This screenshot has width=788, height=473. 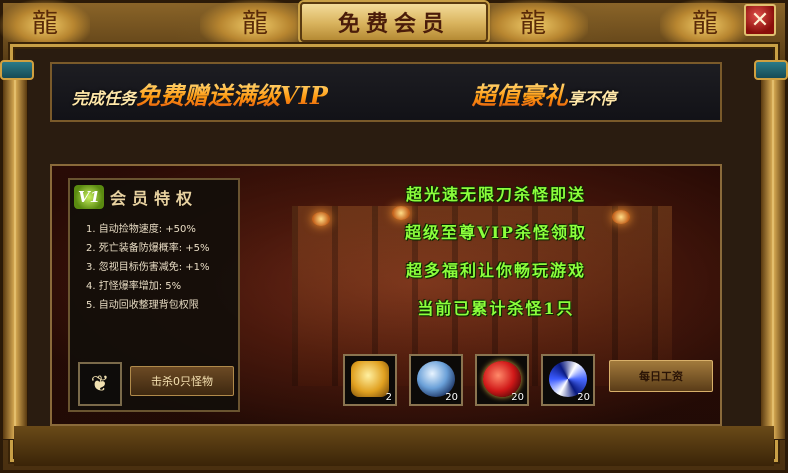 I want to click on privilege-item: 2. 死亡装备防爆概率: +5%, so click(x=148, y=248).